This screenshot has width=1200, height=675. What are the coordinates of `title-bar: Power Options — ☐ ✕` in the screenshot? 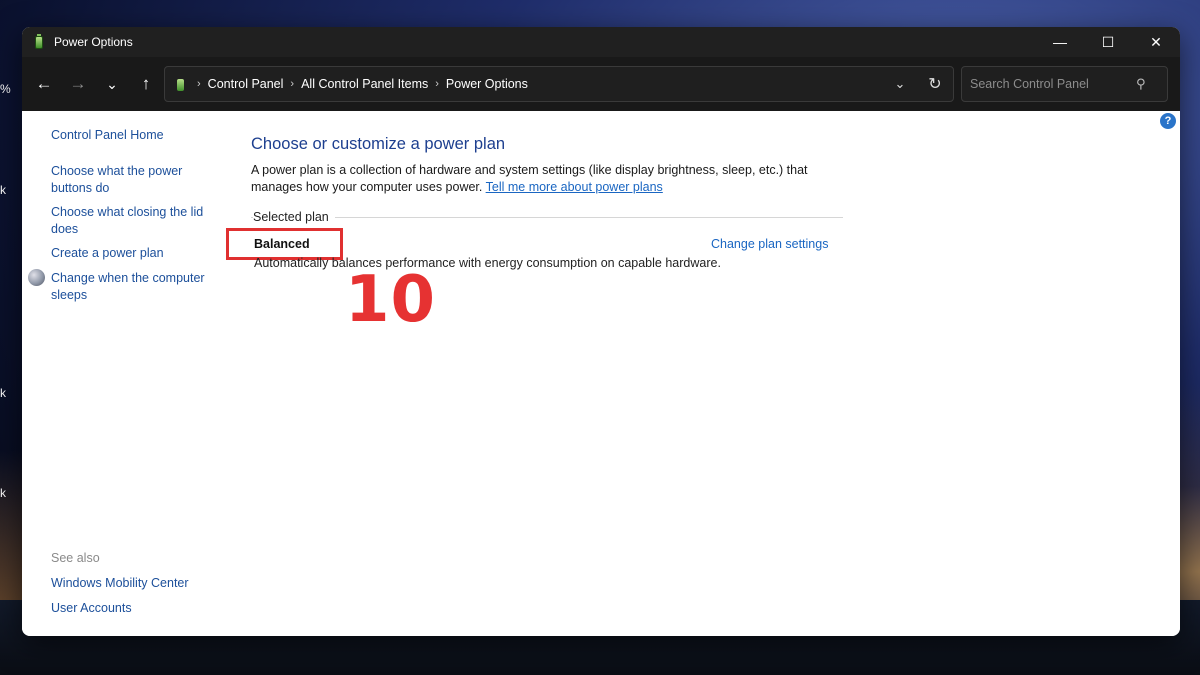 It's located at (601, 42).